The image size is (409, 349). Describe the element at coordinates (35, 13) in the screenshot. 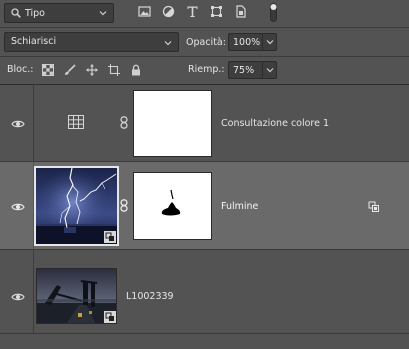

I see `filter-kind-label: Tipo` at that location.